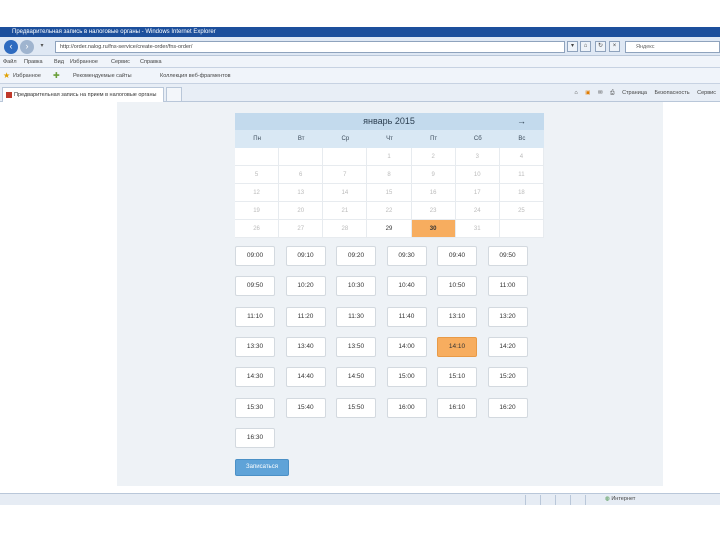  What do you see at coordinates (33, 62) in the screenshot?
I see `menu-edit: Правка` at bounding box center [33, 62].